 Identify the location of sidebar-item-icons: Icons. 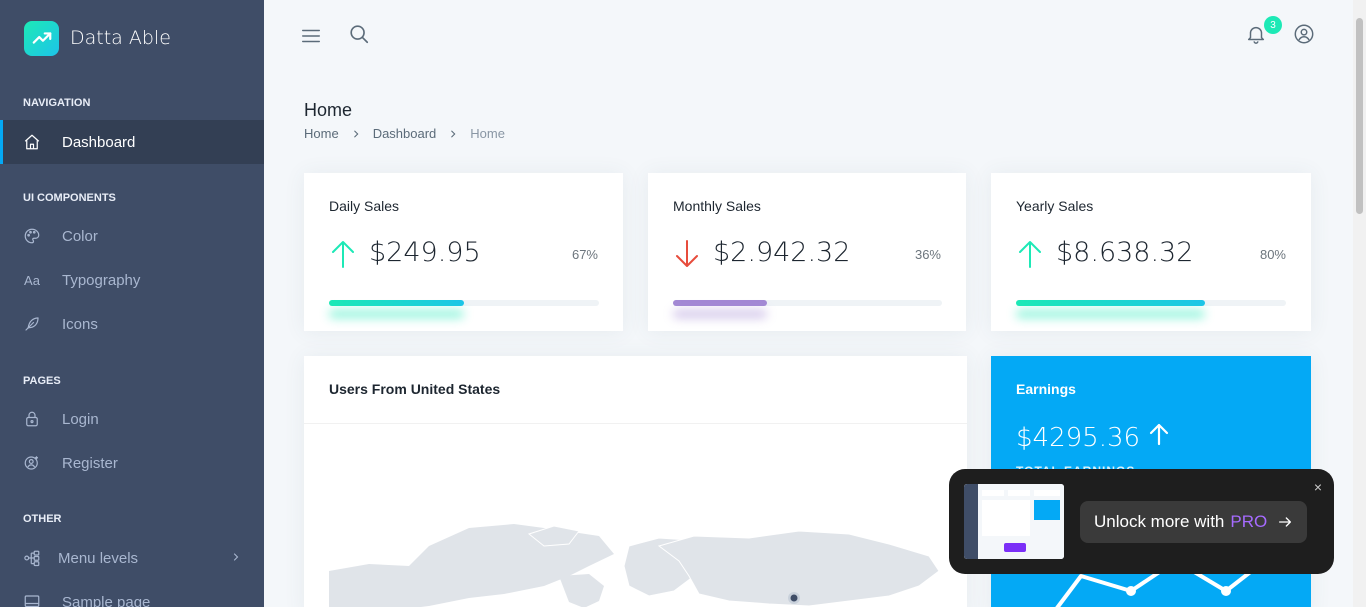
(132, 324).